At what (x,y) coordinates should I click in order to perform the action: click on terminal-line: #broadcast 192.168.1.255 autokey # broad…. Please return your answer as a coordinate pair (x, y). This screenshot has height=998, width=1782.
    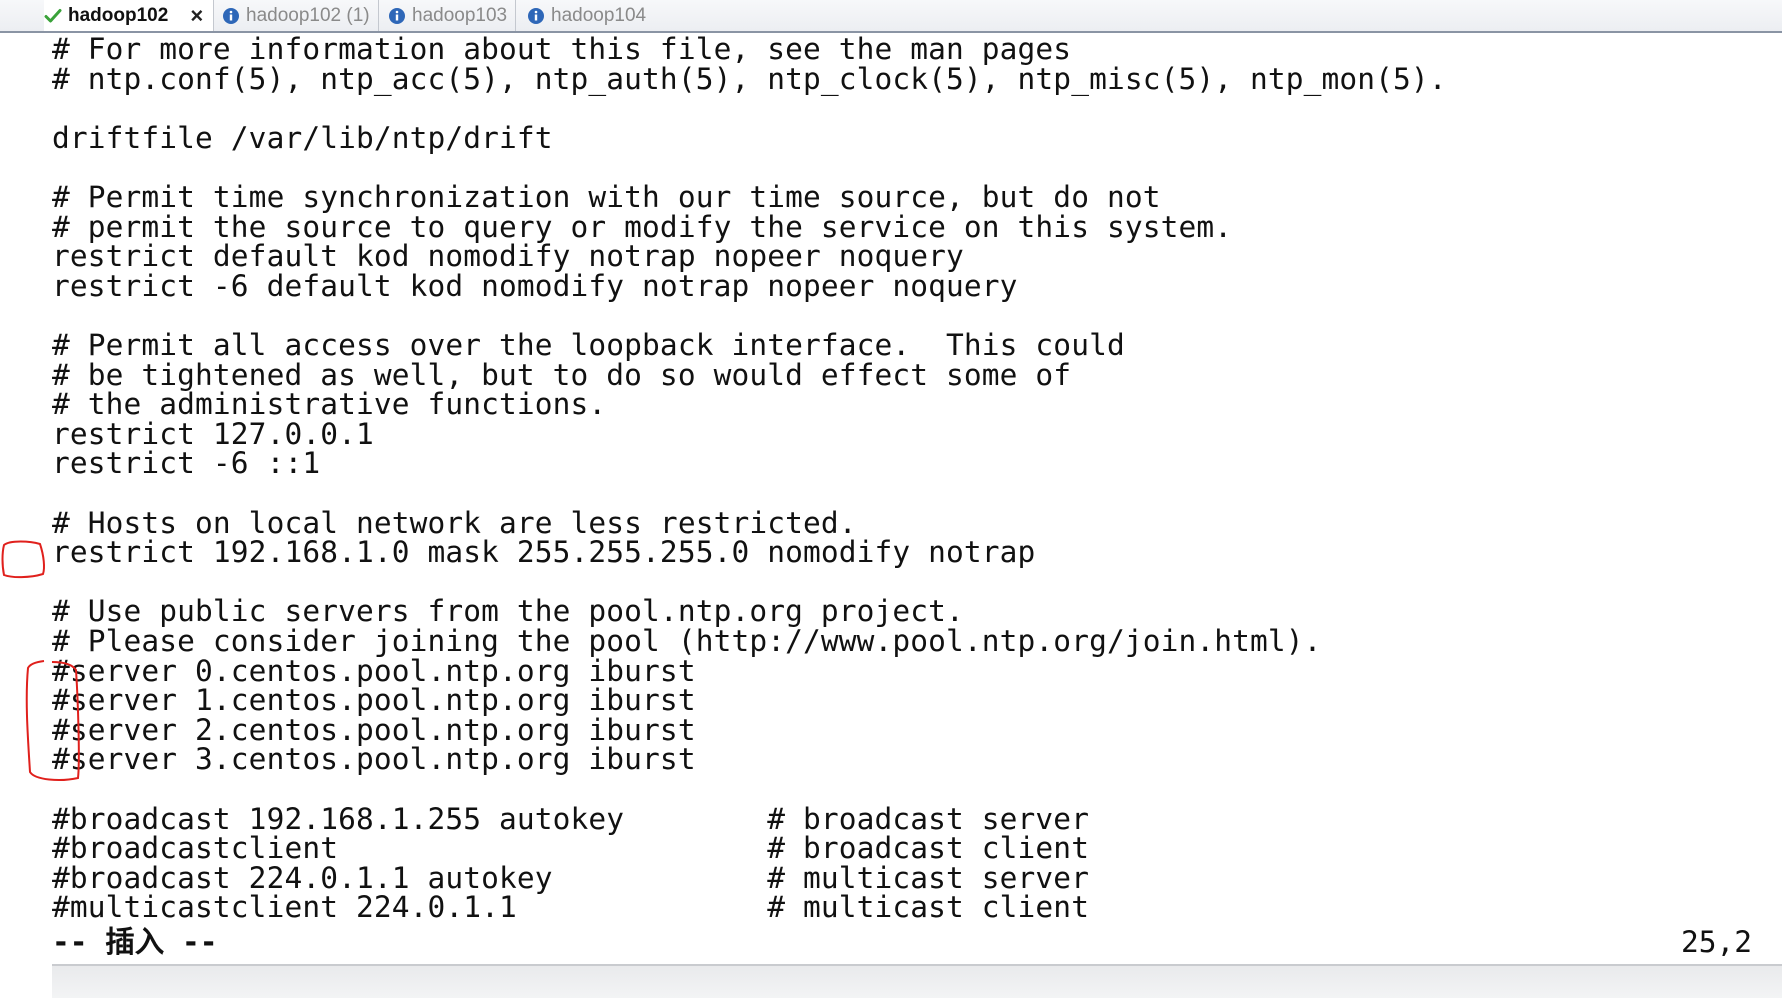
    Looking at the image, I should click on (571, 818).